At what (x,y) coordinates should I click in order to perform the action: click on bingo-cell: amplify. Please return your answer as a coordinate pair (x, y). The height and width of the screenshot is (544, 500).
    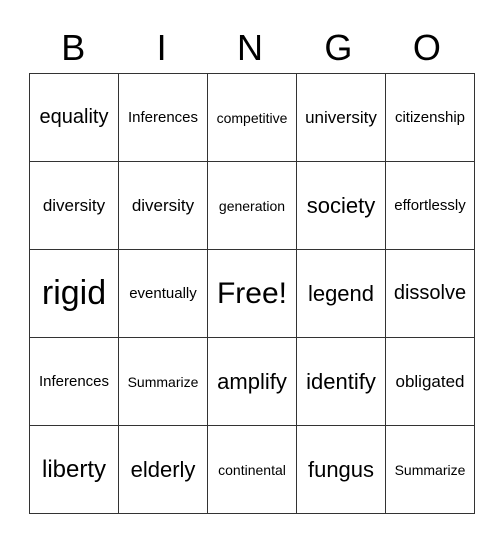
    Looking at the image, I should click on (252, 381).